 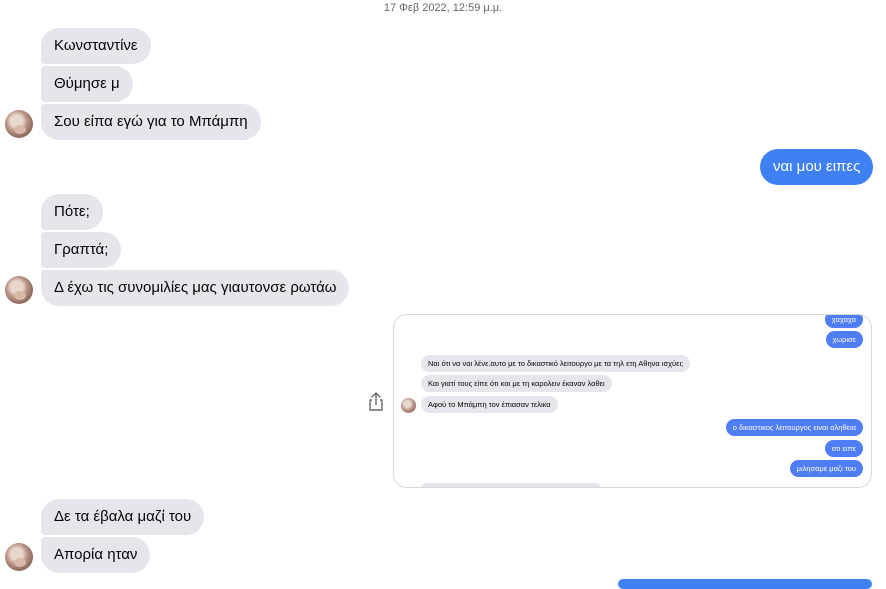 I want to click on embedded-message-outgoing: χωρισε, so click(x=844, y=339).